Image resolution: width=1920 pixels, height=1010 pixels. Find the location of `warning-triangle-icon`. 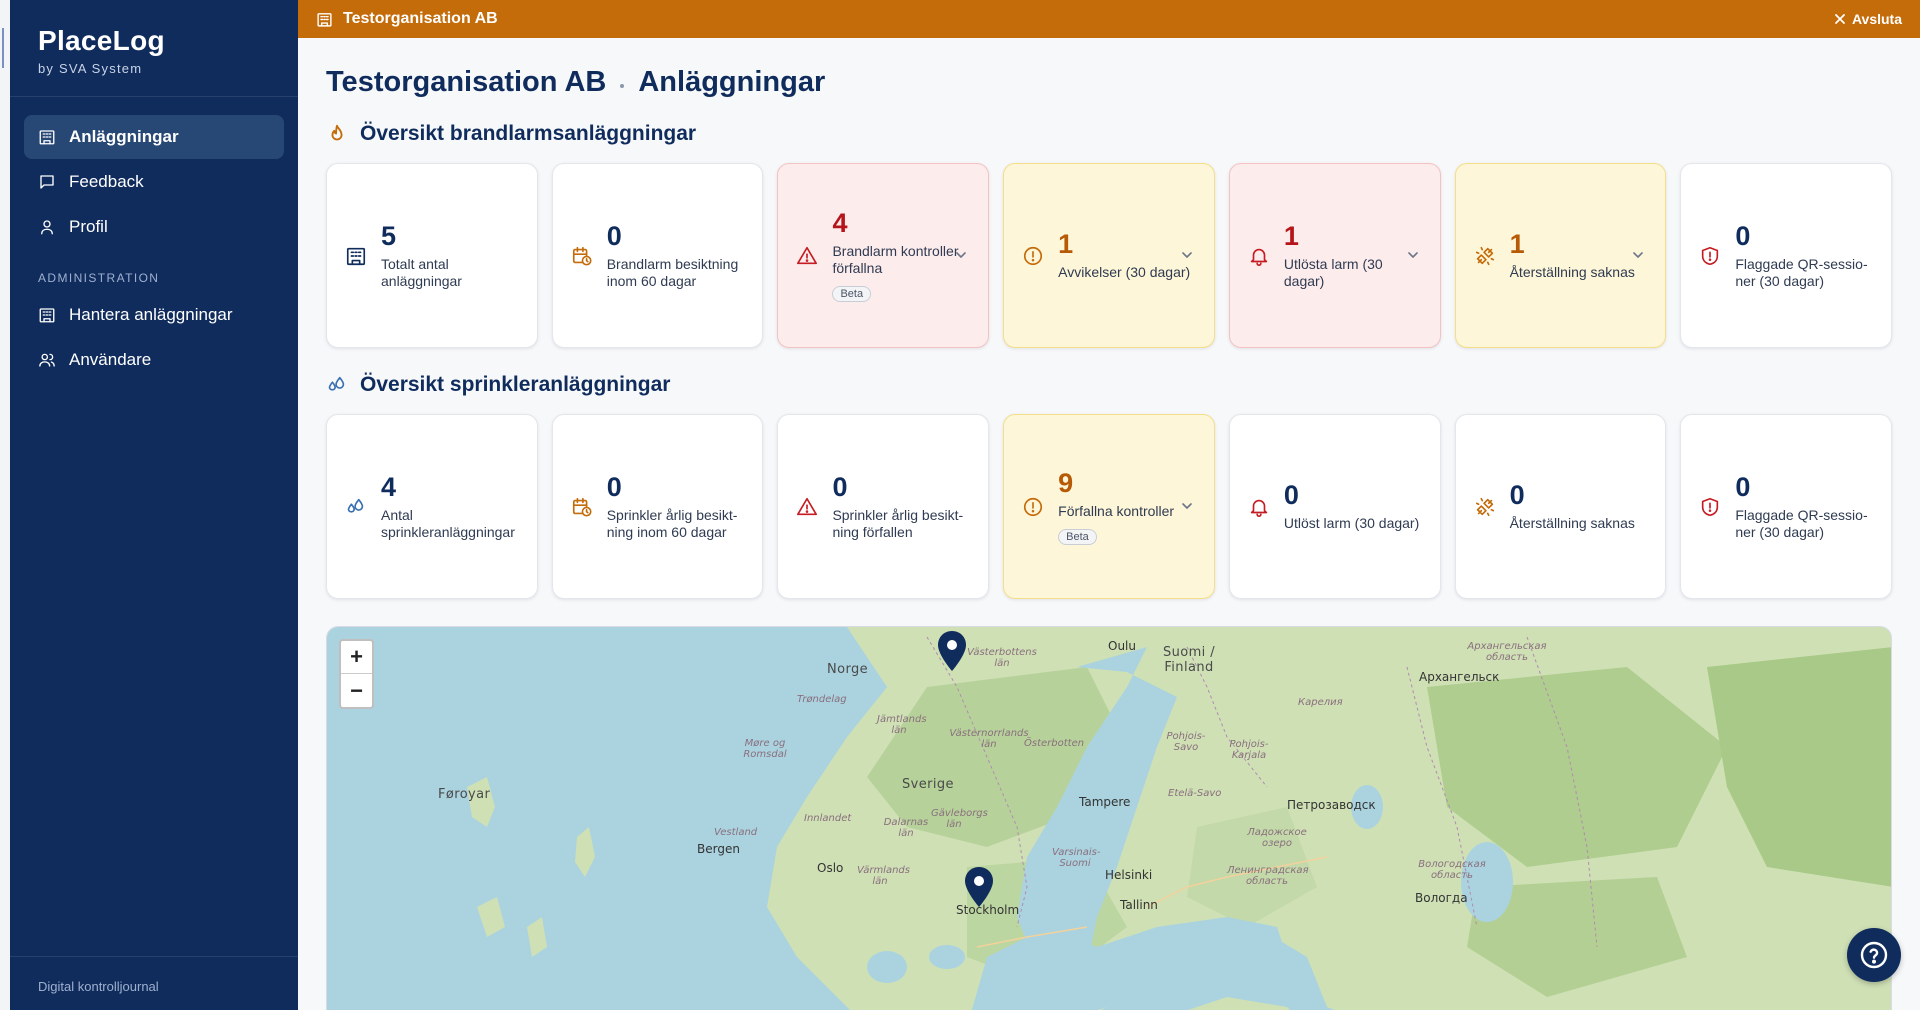

warning-triangle-icon is located at coordinates (807, 256).